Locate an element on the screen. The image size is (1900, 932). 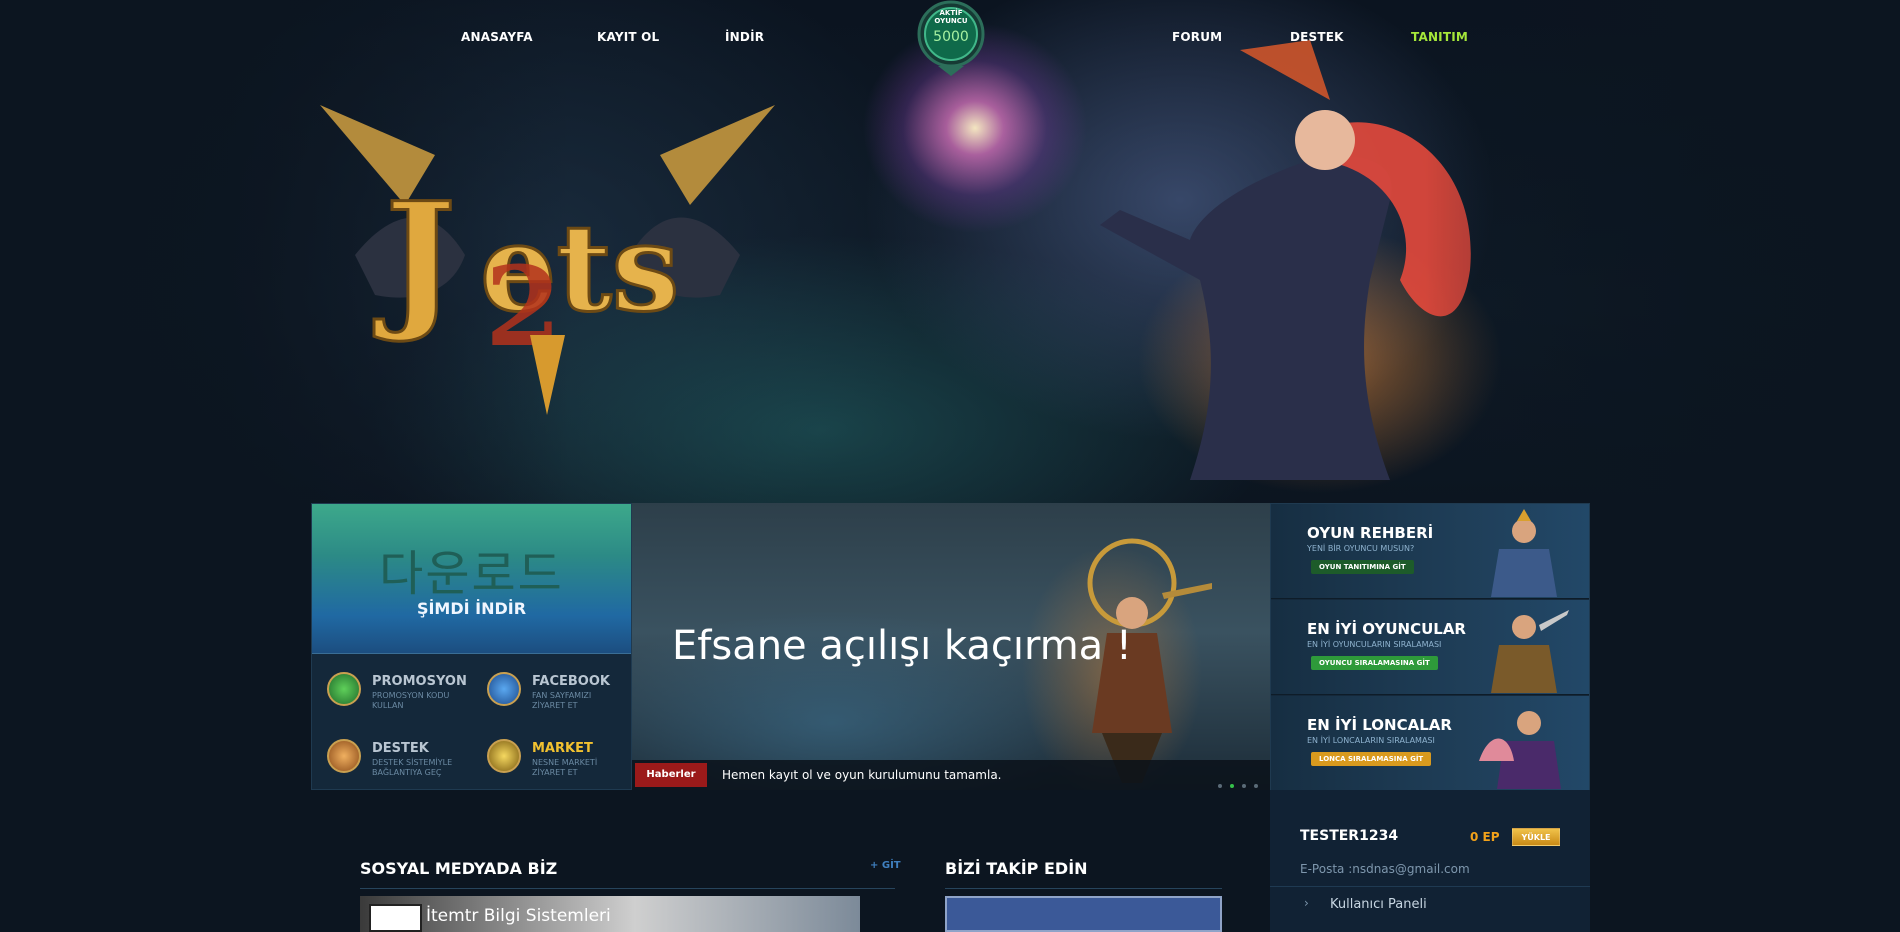
facebook-widget is located at coordinates (1083, 914).